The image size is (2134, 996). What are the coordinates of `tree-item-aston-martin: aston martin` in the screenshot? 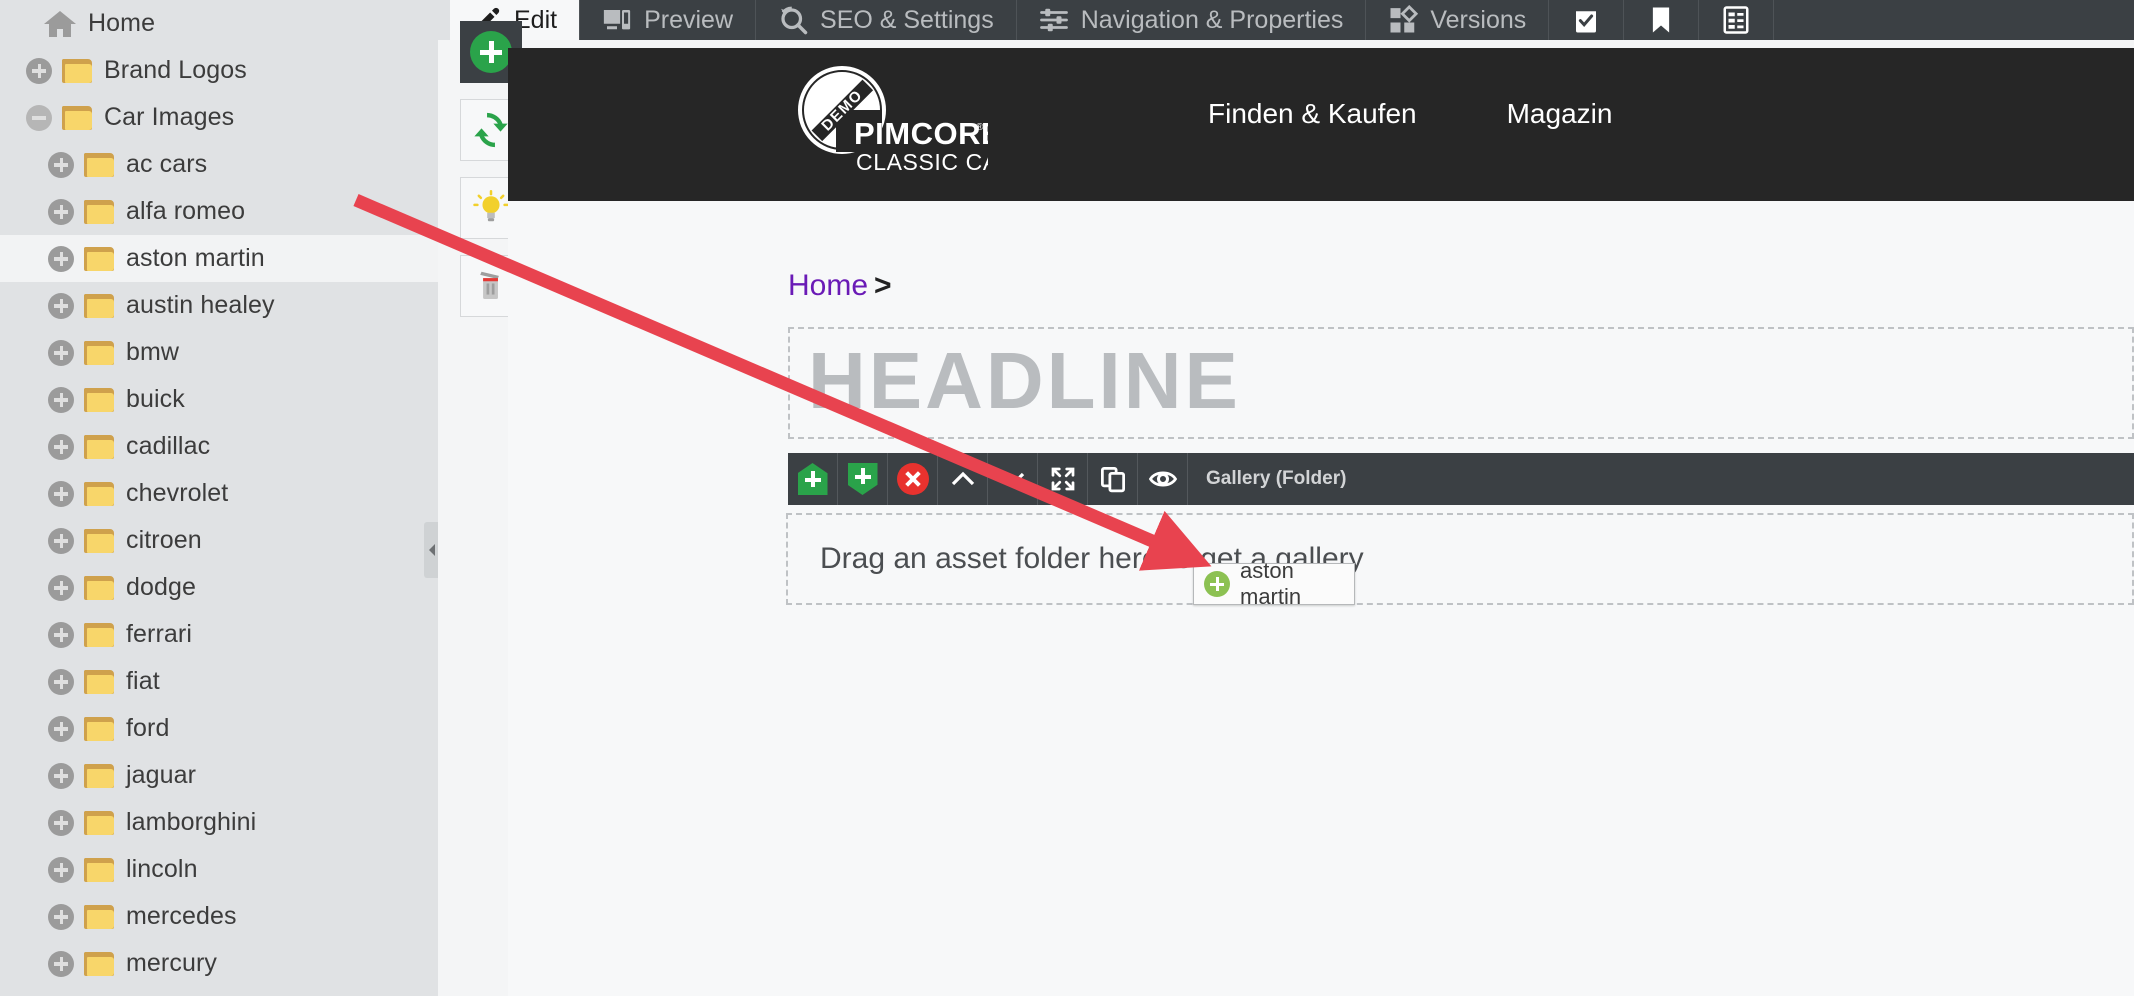 It's located at (219, 258).